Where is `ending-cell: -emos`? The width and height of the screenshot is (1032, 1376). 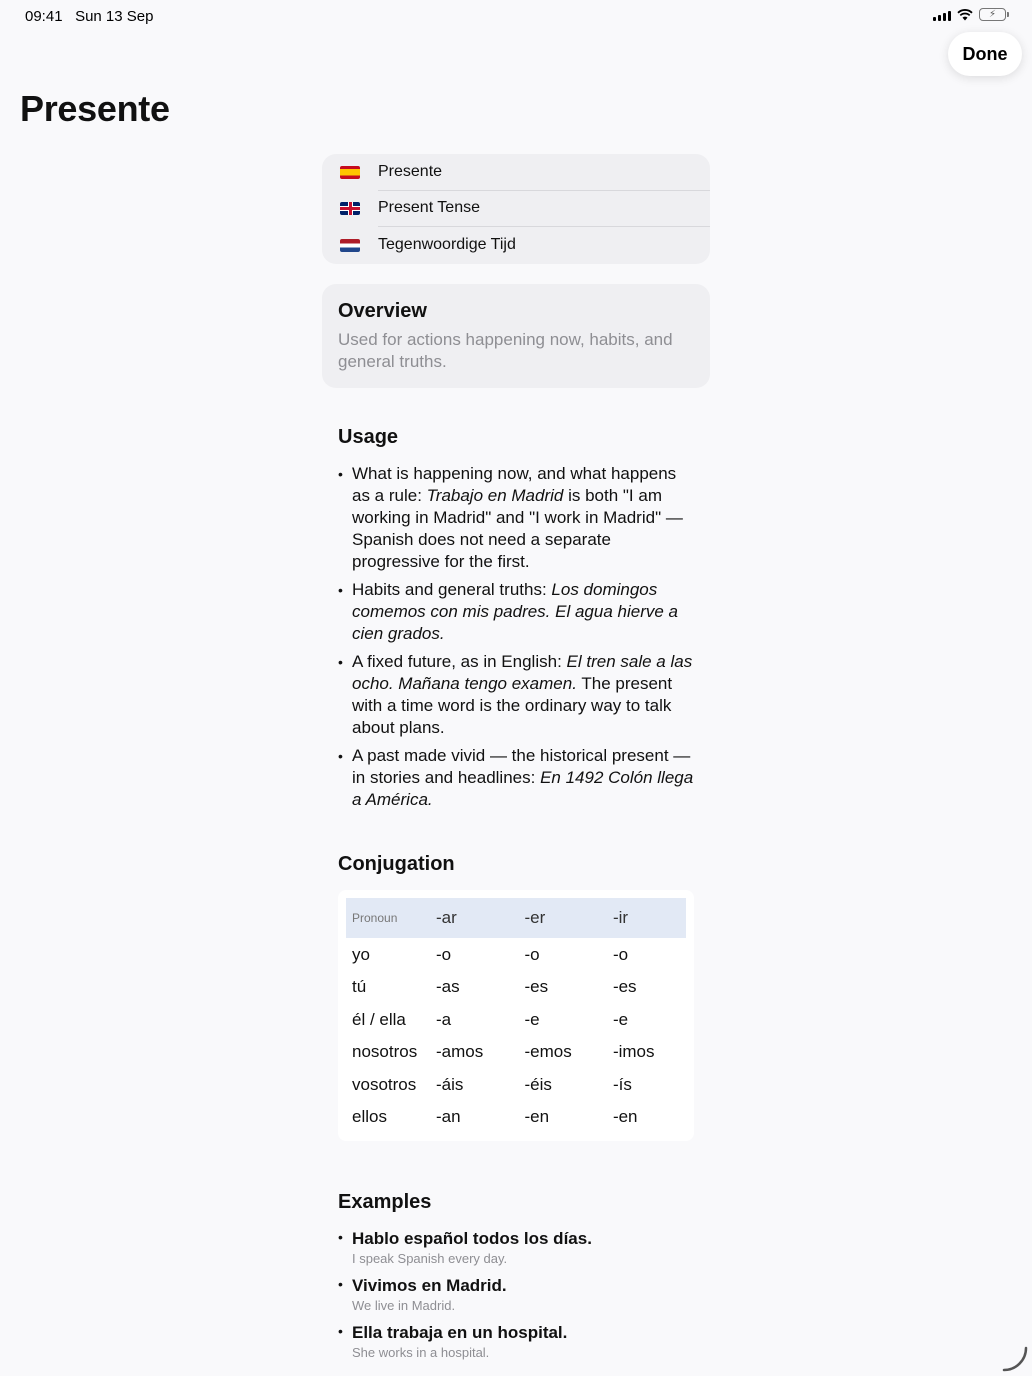 ending-cell: -emos is located at coordinates (548, 1052).